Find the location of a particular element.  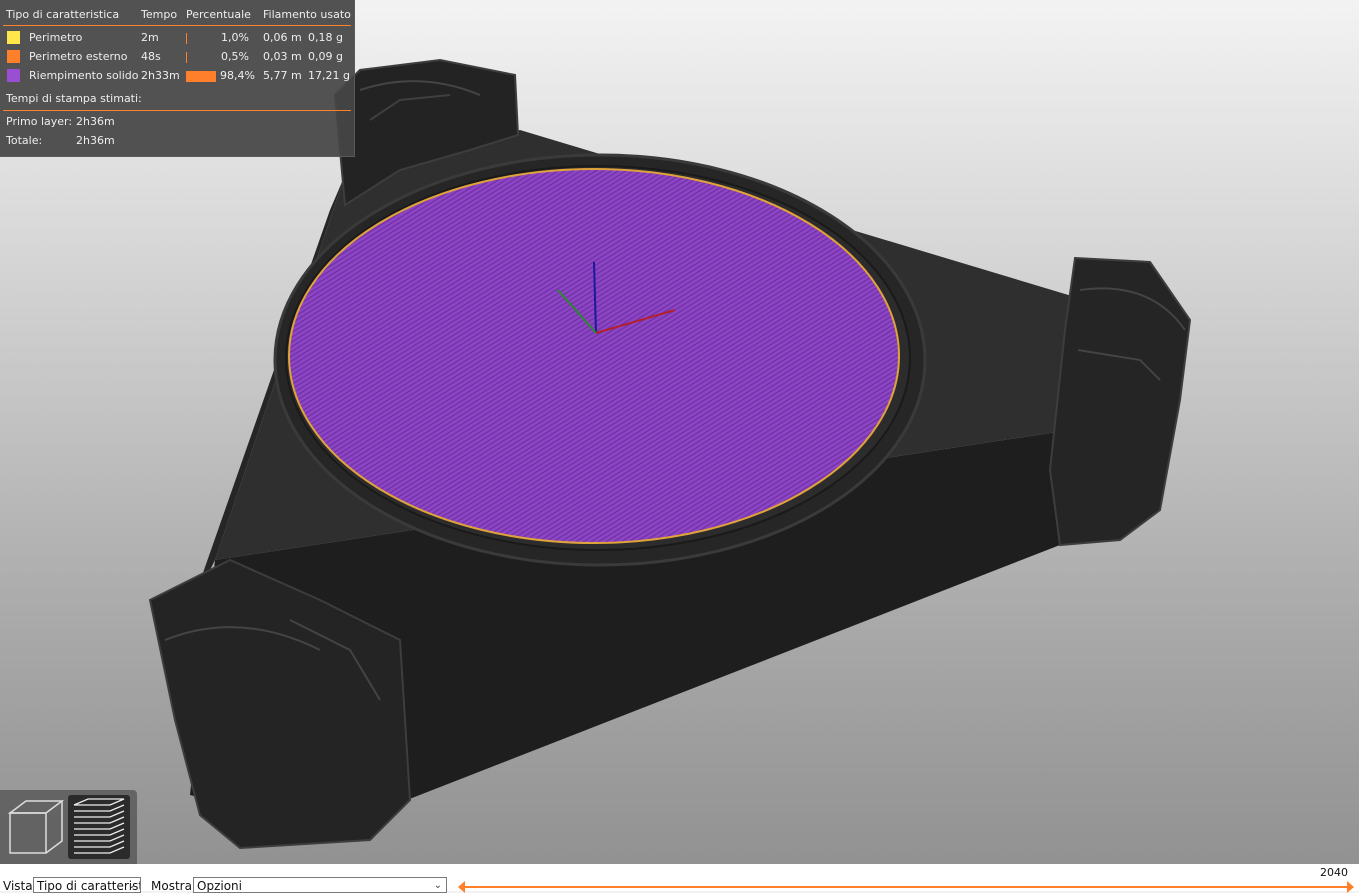

feature-length: 0,06 m is located at coordinates (282, 37).